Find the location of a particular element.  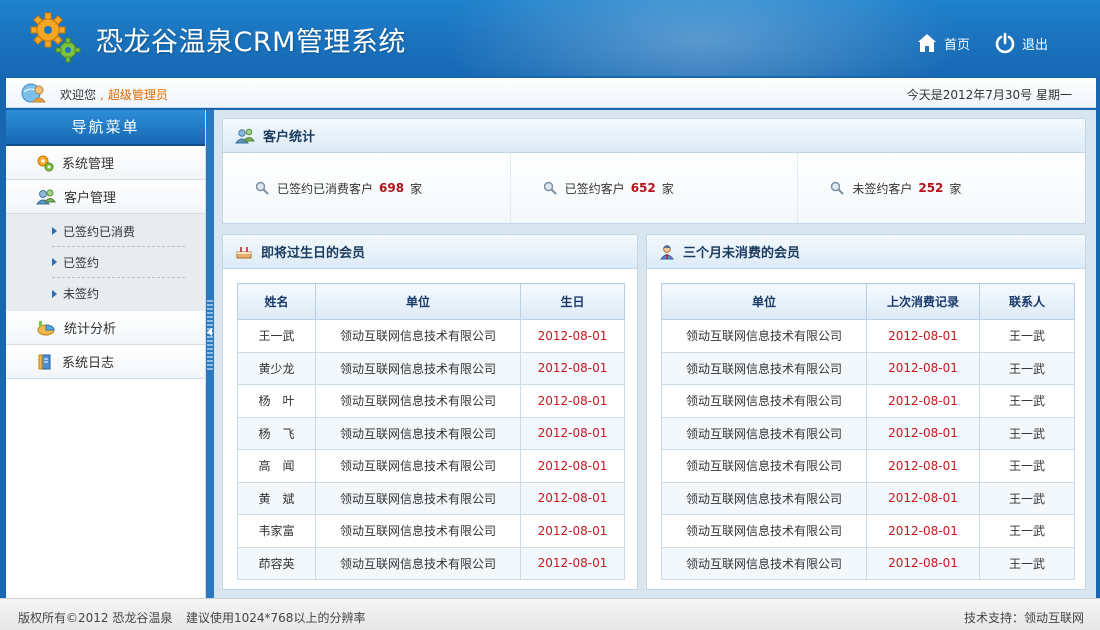

right-frame-border is located at coordinates (1098, 354).